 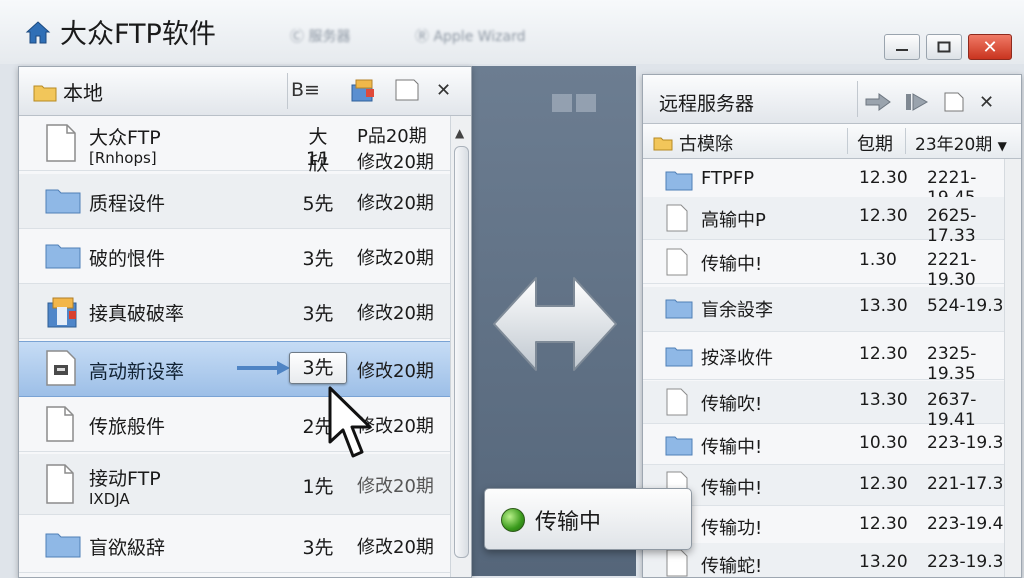 What do you see at coordinates (832, 485) in the screenshot?
I see `list-item: 传输中! 12.30 221-17.31` at bounding box center [832, 485].